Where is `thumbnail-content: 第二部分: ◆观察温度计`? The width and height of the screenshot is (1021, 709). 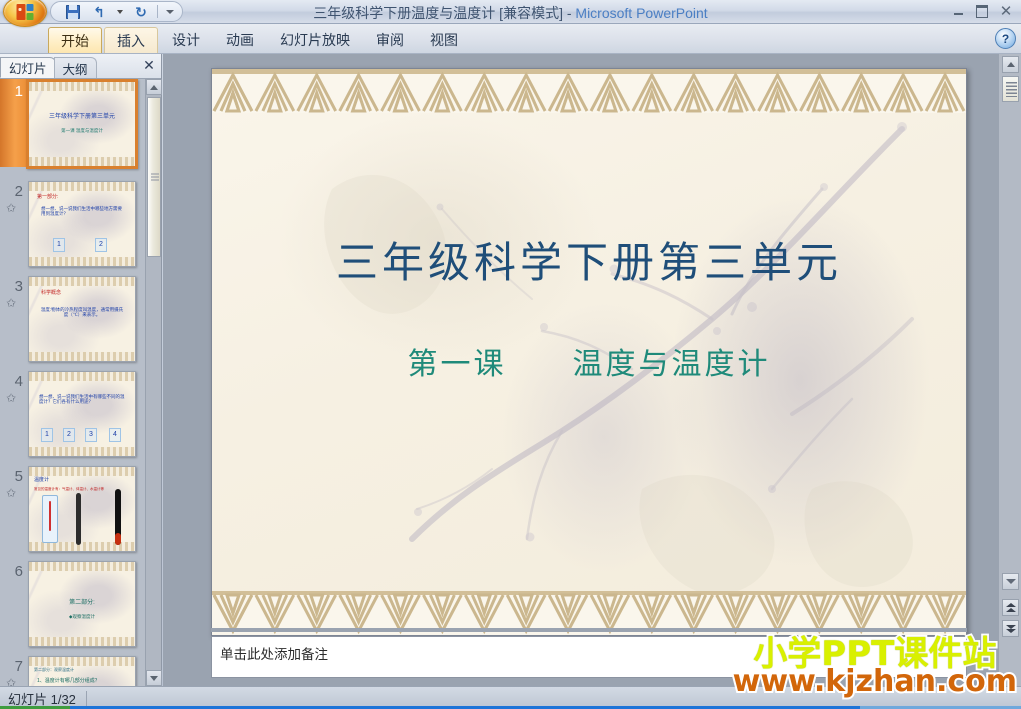 thumbnail-content: 第二部分: ◆观察温度计 is located at coordinates (82, 604).